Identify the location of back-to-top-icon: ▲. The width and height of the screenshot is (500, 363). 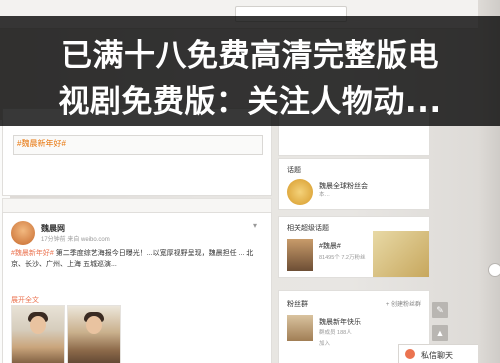
(440, 333).